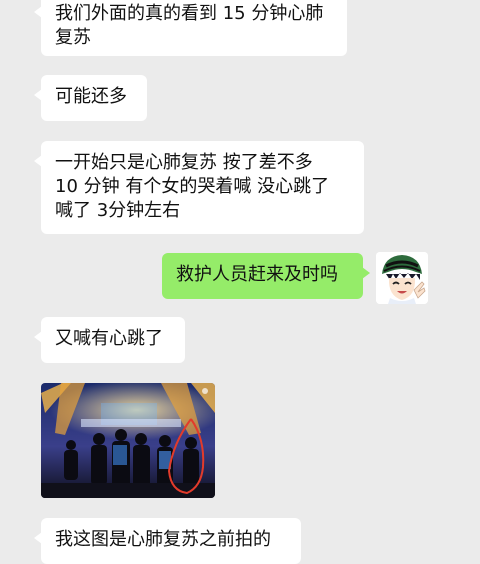  I want to click on avatar-drawing, so click(402, 278).